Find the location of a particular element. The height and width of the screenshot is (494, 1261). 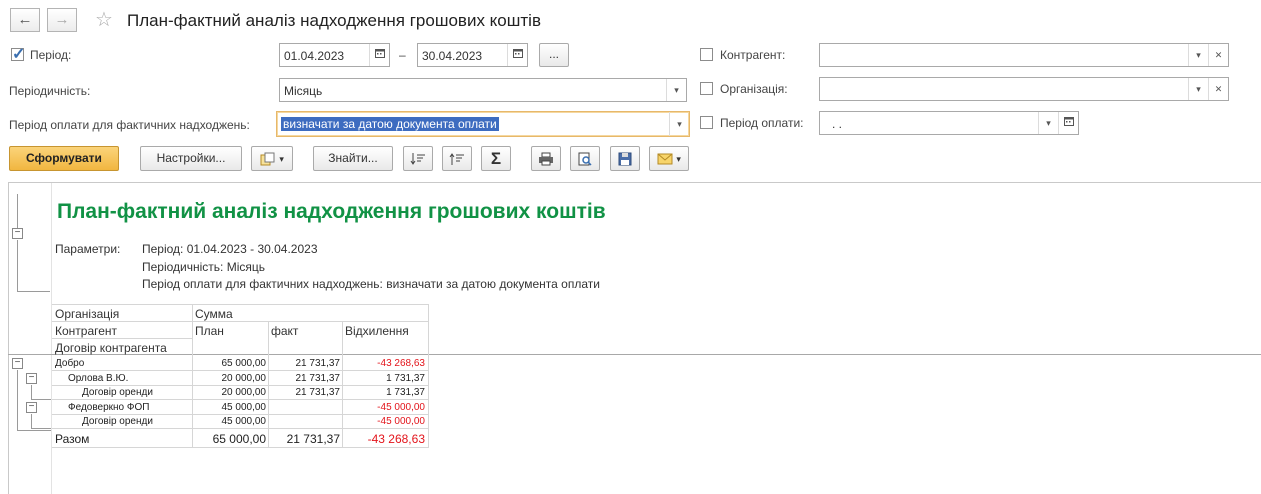

sort-asc-button is located at coordinates (457, 158).